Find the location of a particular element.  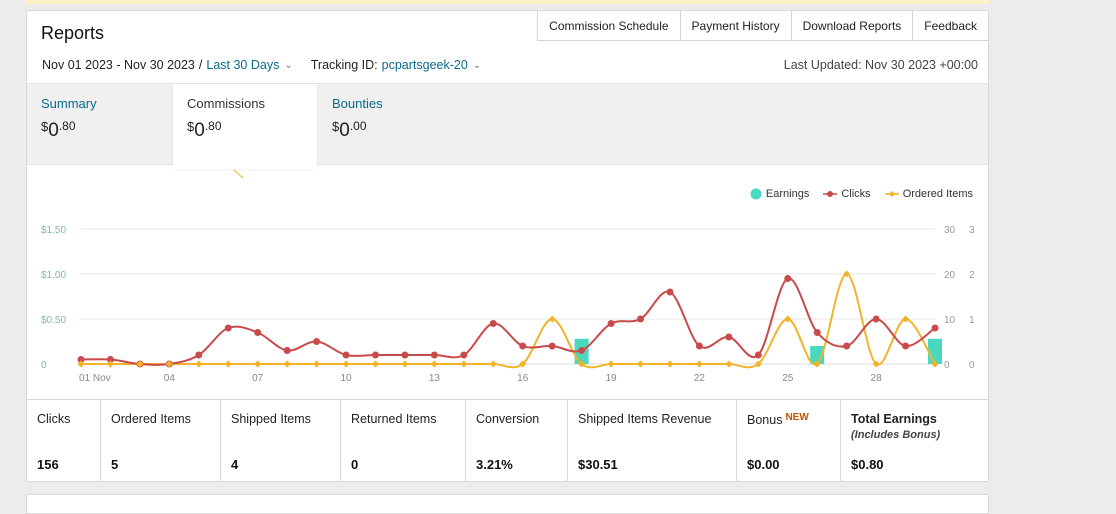

y-tick-label-left: 0 is located at coordinates (44, 365).